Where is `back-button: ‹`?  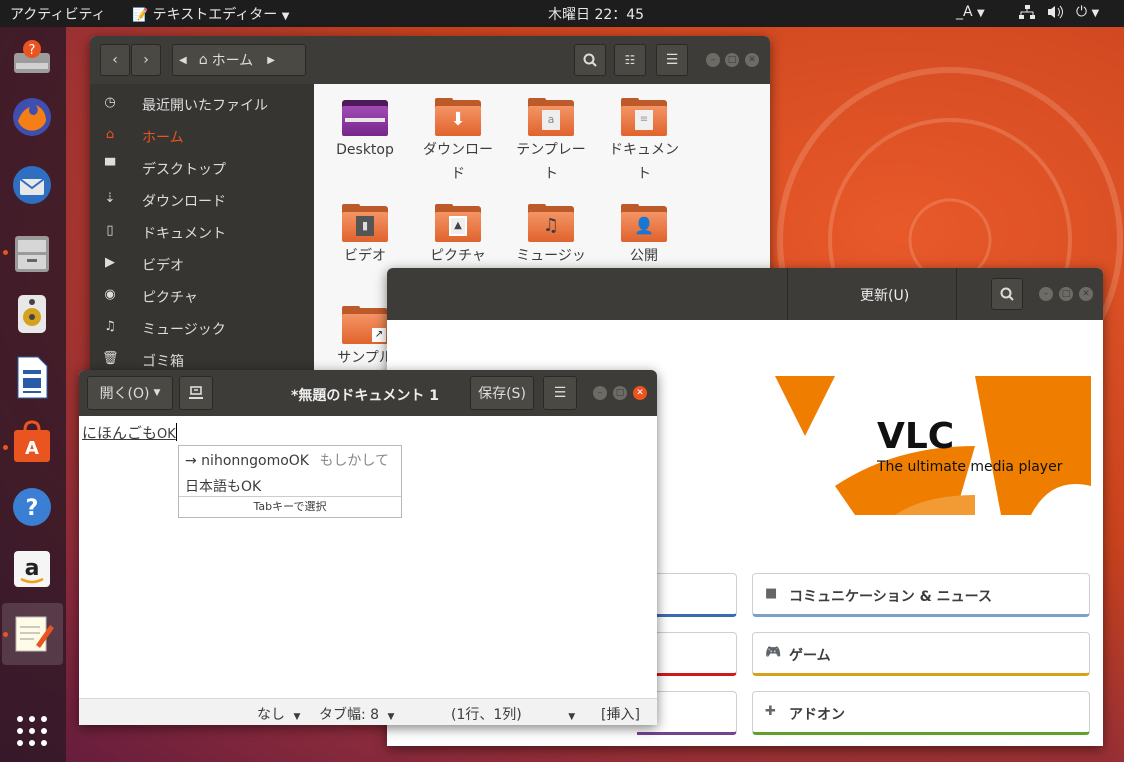
back-button: ‹ is located at coordinates (115, 60).